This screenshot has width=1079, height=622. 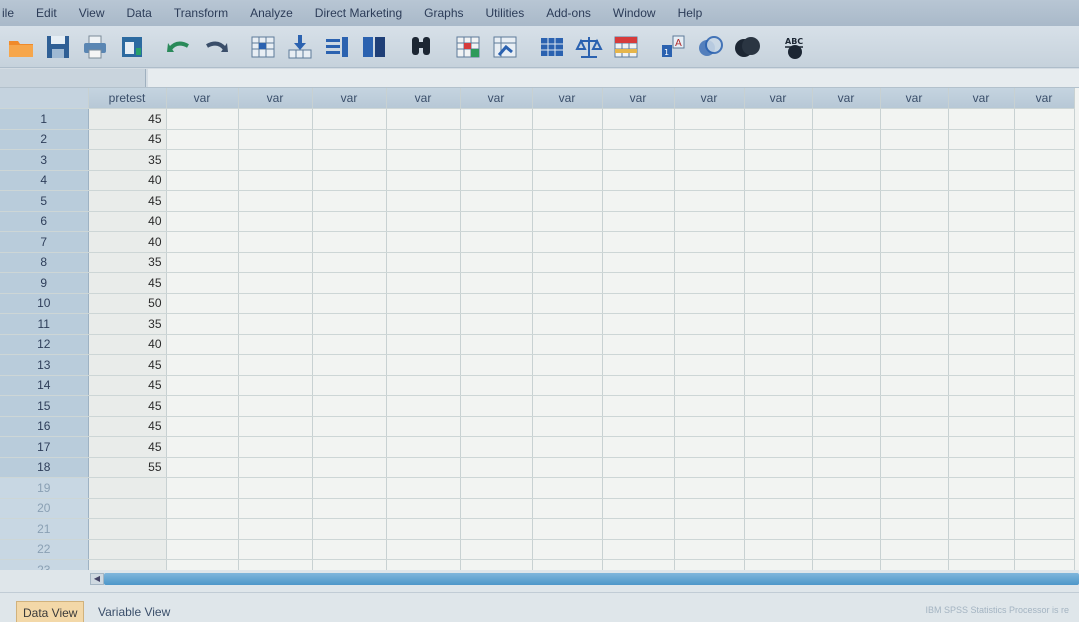 What do you see at coordinates (374, 47) in the screenshot?
I see `split-icon` at bounding box center [374, 47].